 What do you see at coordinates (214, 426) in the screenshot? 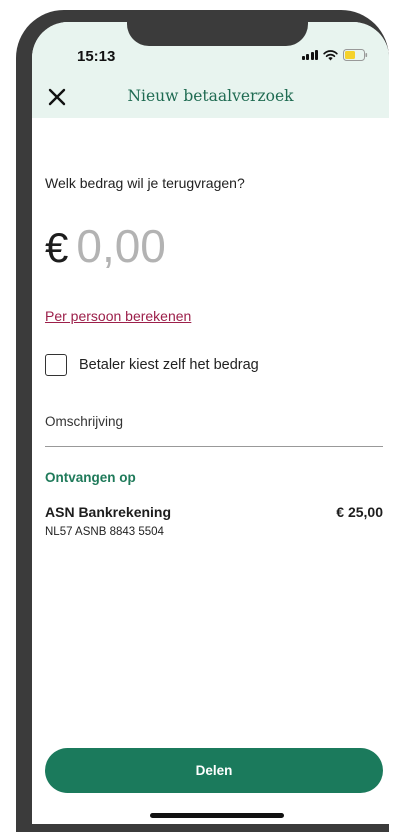
I see `description-field: Omschrijving` at bounding box center [214, 426].